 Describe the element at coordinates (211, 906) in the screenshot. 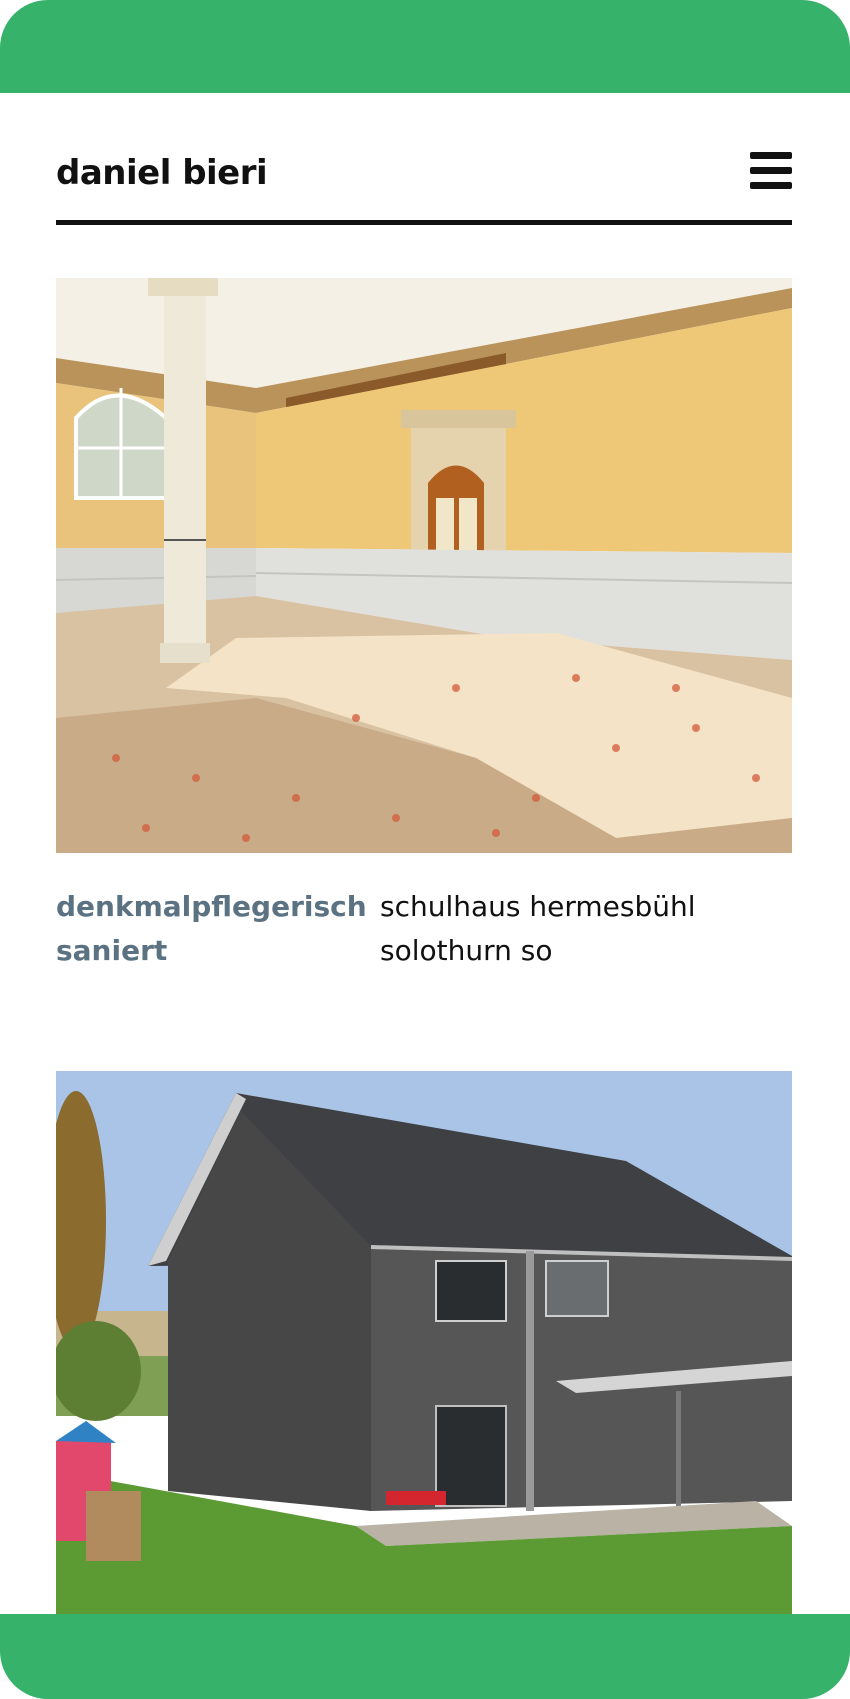

I see `project-category-line: denkmalpflegerisch` at that location.